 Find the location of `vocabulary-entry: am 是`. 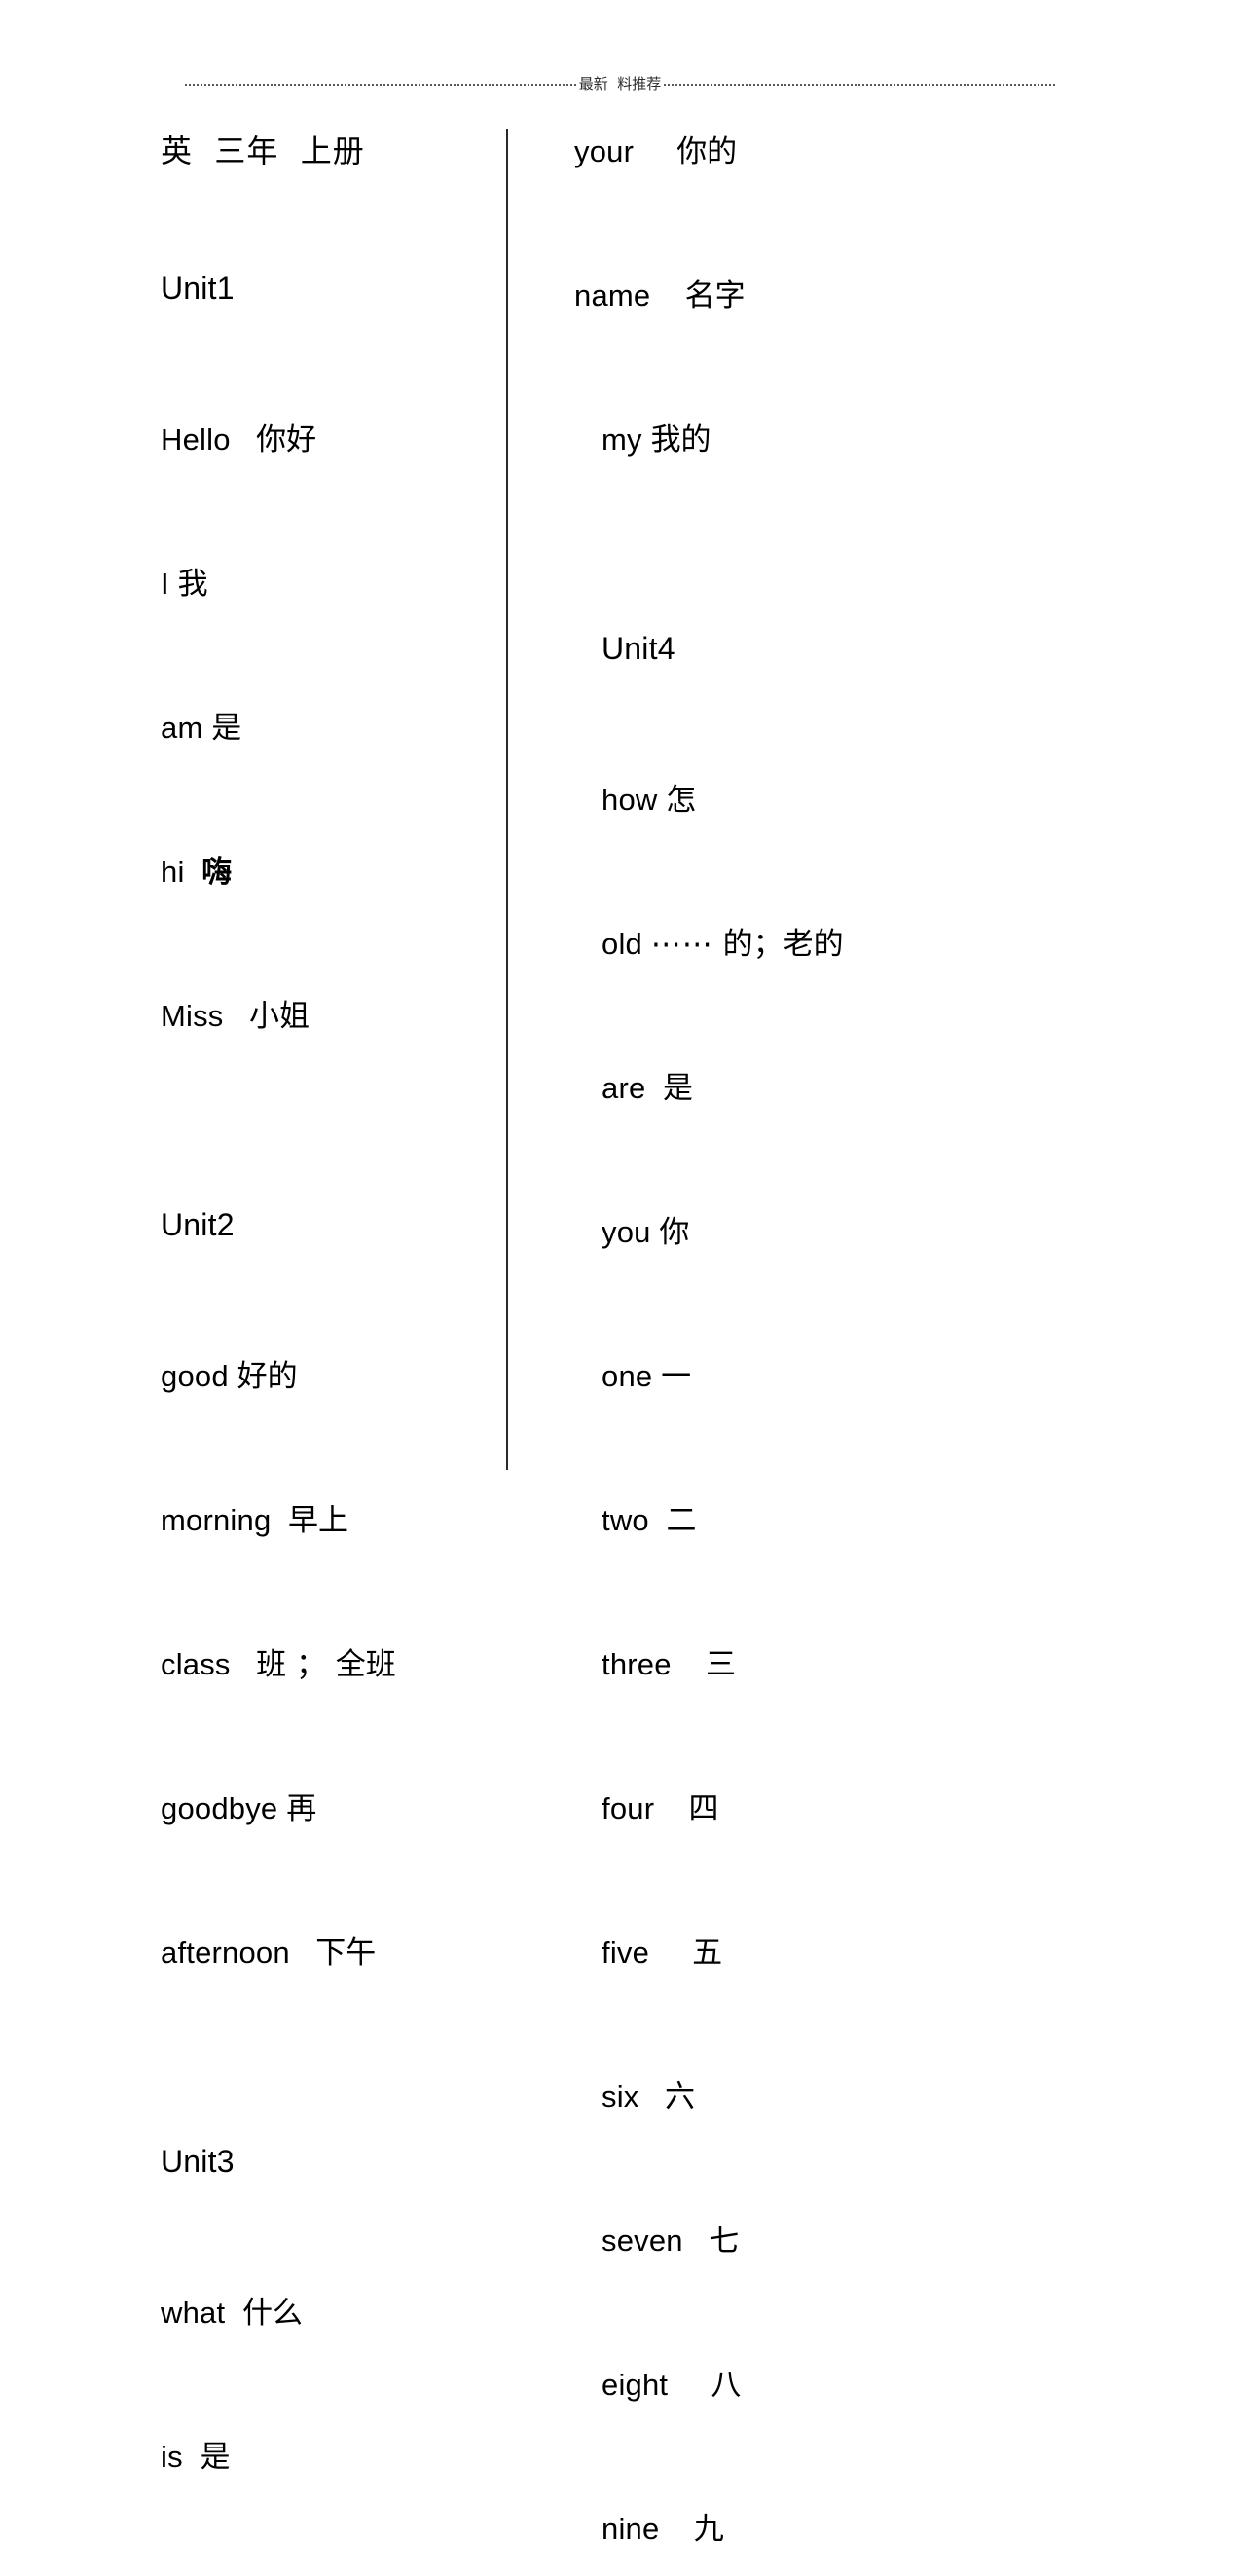

vocabulary-entry: am 是 is located at coordinates (321, 739).